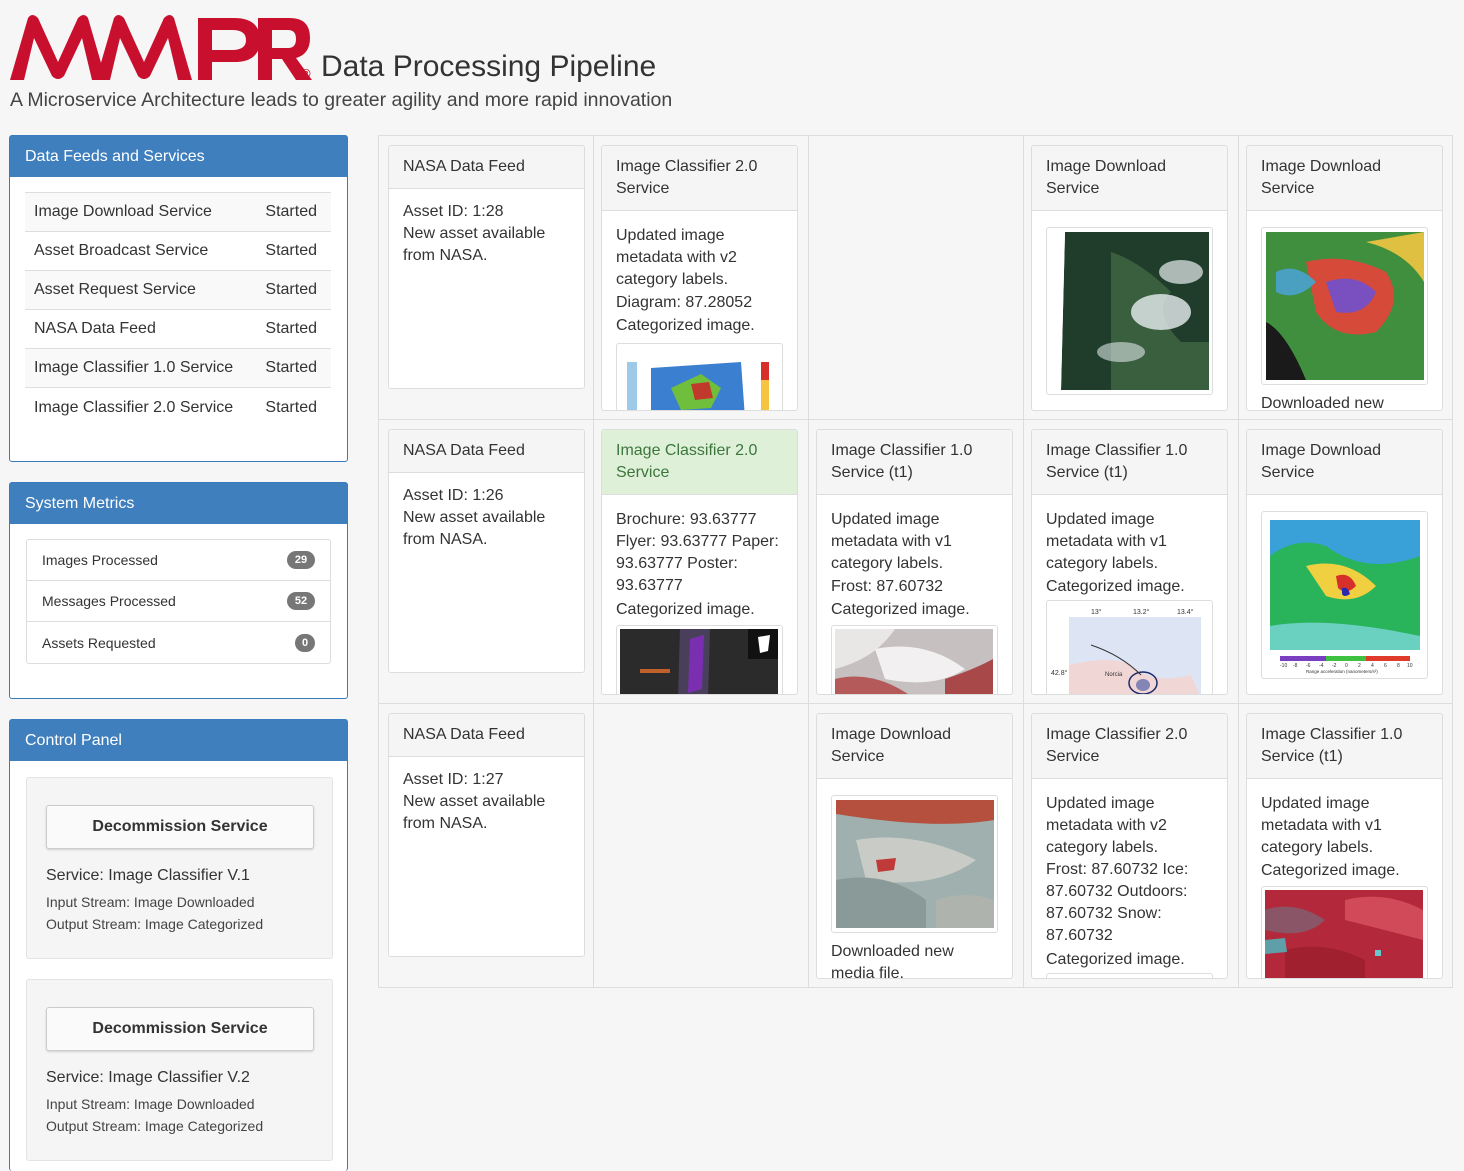 This screenshot has width=1464, height=1171. Describe the element at coordinates (121, 250) in the screenshot. I see `service-name: Asset Broadcast Service` at that location.